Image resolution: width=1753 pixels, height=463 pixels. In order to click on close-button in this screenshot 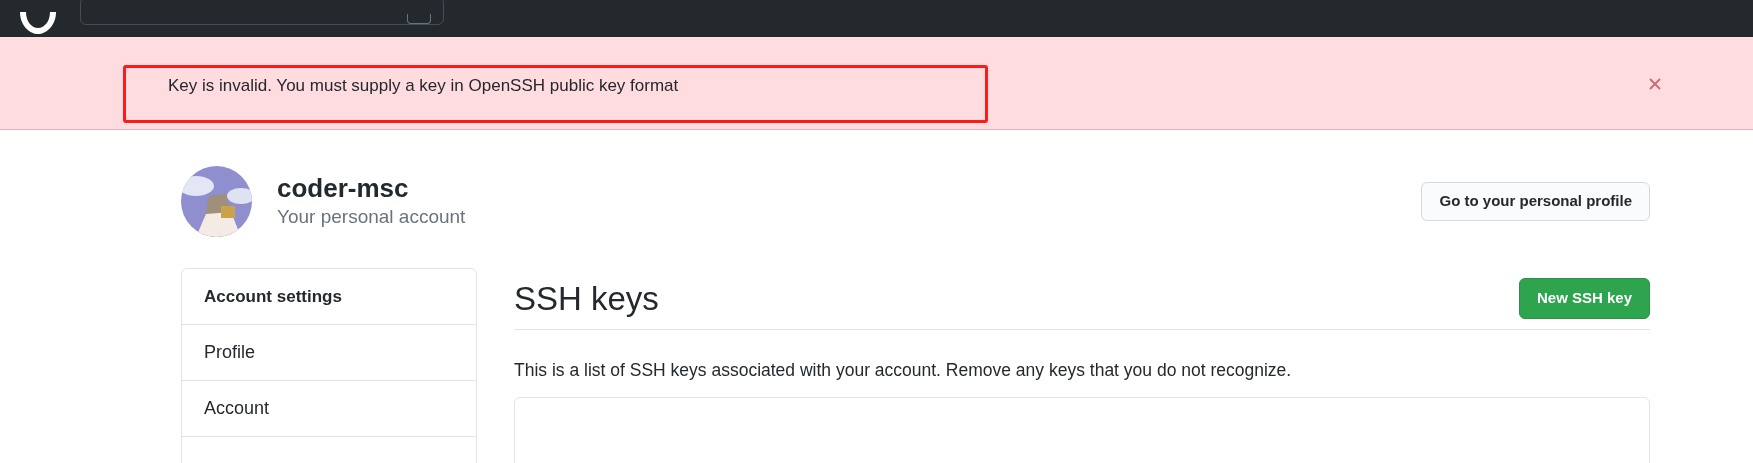, I will do `click(1655, 84)`.